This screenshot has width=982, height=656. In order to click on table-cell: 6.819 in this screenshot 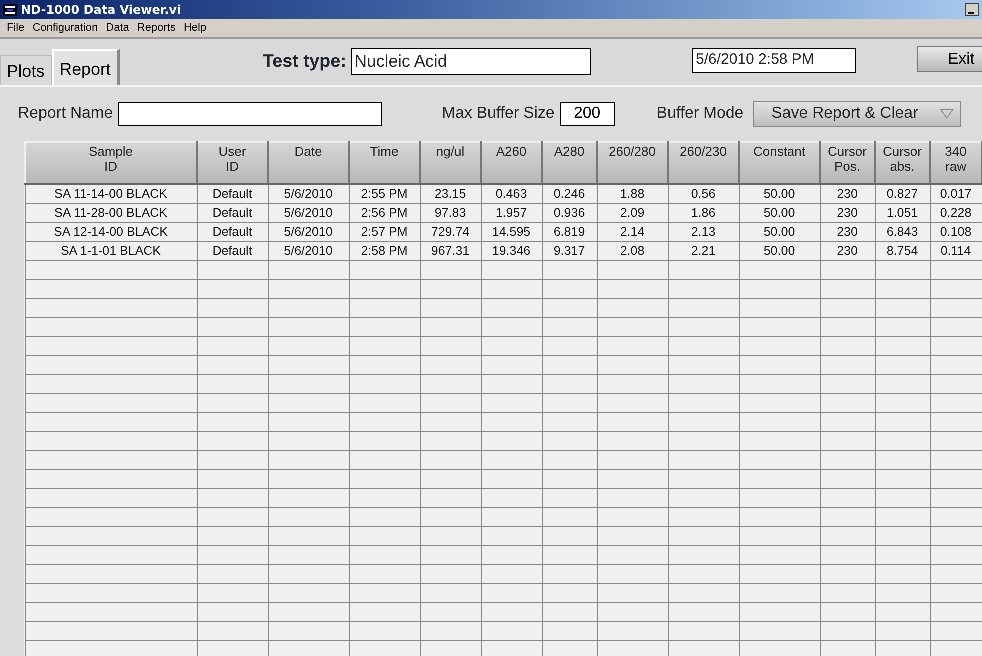, I will do `click(569, 231)`.